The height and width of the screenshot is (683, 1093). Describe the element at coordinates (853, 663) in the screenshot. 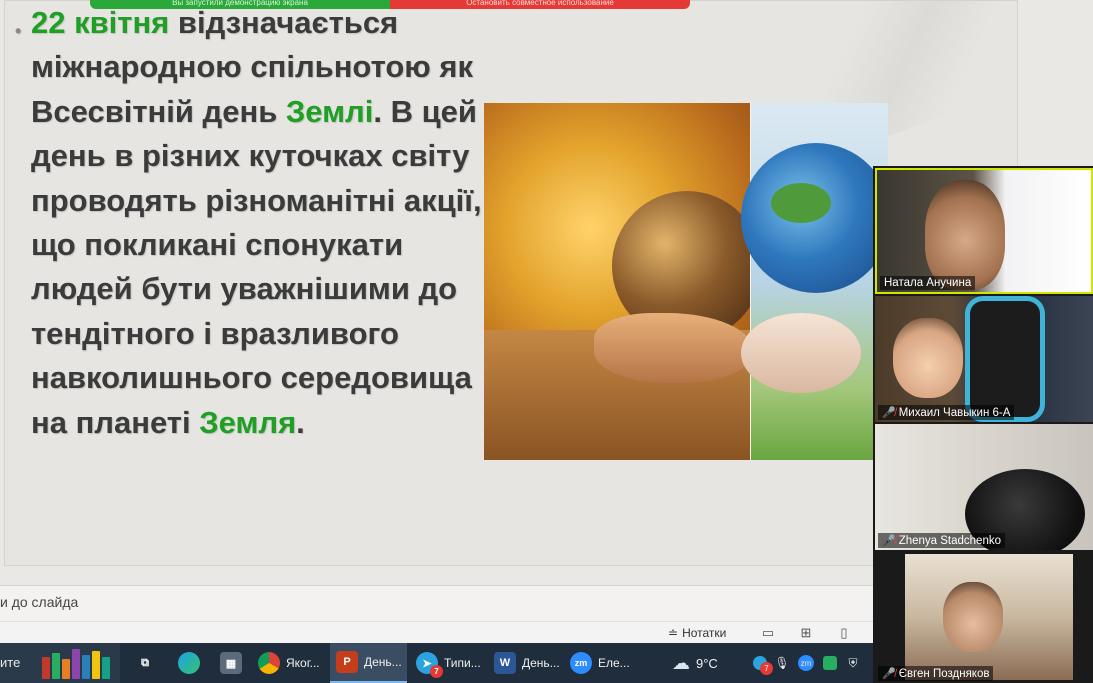

I see `security-shield-icon: ⛨` at that location.